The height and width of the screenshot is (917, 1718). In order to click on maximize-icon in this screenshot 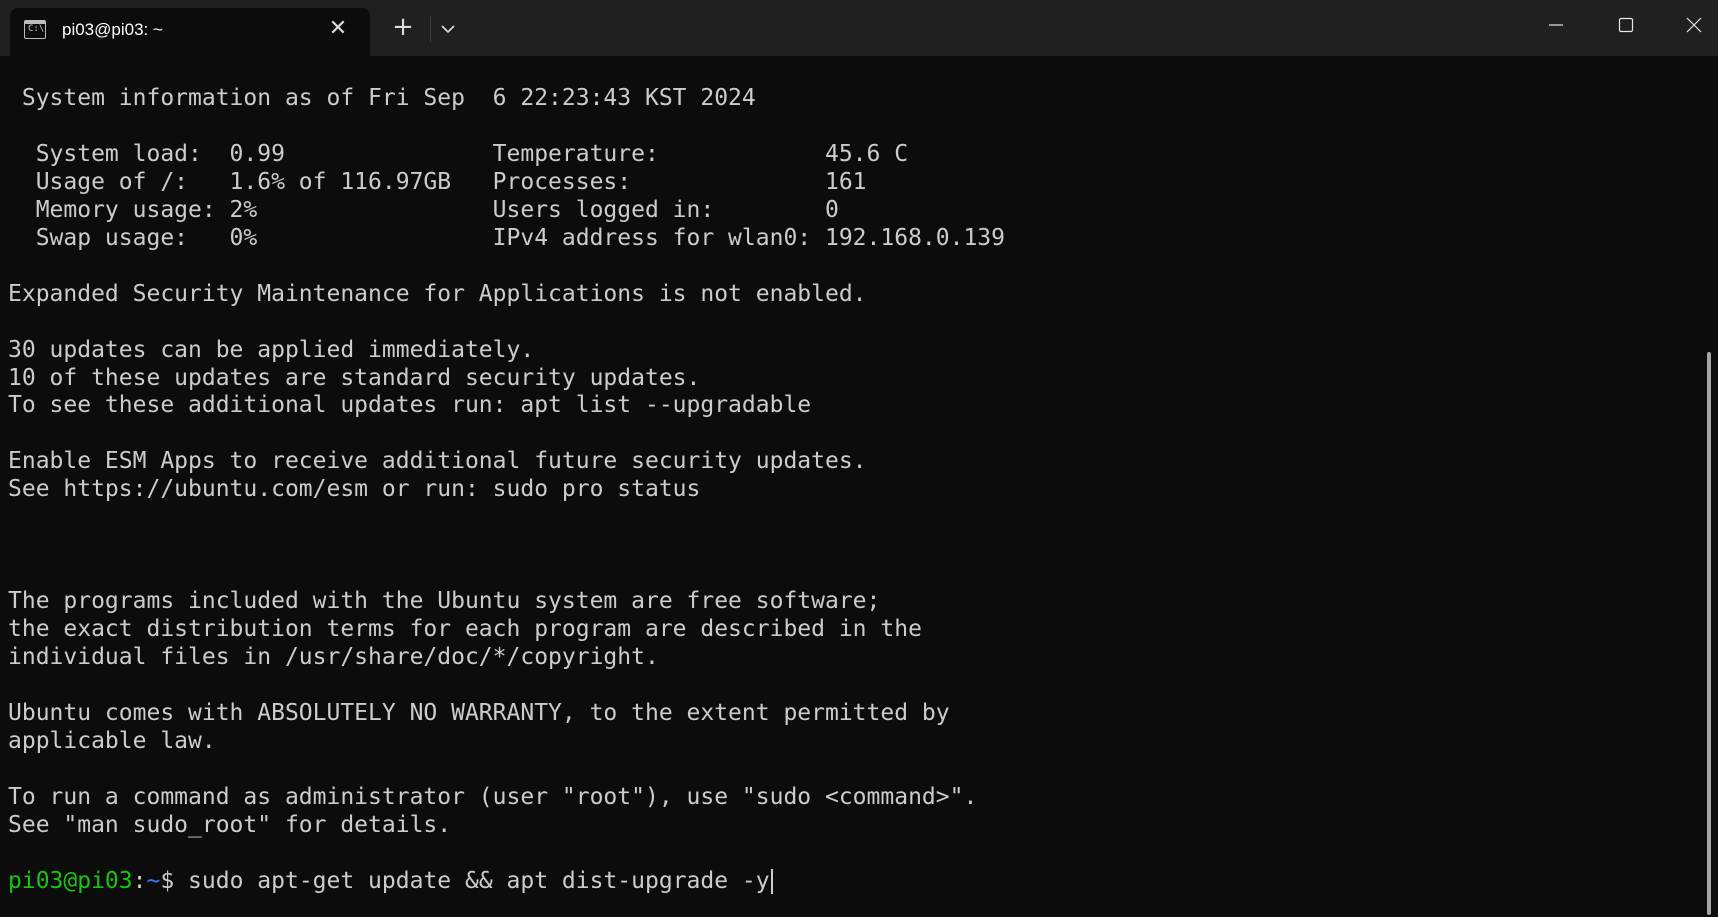, I will do `click(1626, 25)`.